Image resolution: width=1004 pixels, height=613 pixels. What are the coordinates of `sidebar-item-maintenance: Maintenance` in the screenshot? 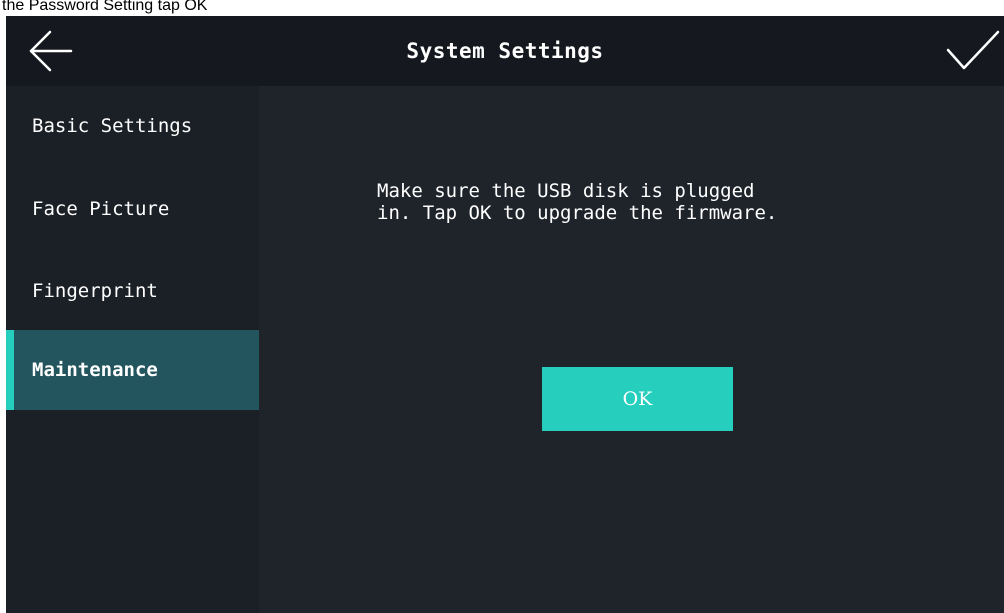 It's located at (132, 370).